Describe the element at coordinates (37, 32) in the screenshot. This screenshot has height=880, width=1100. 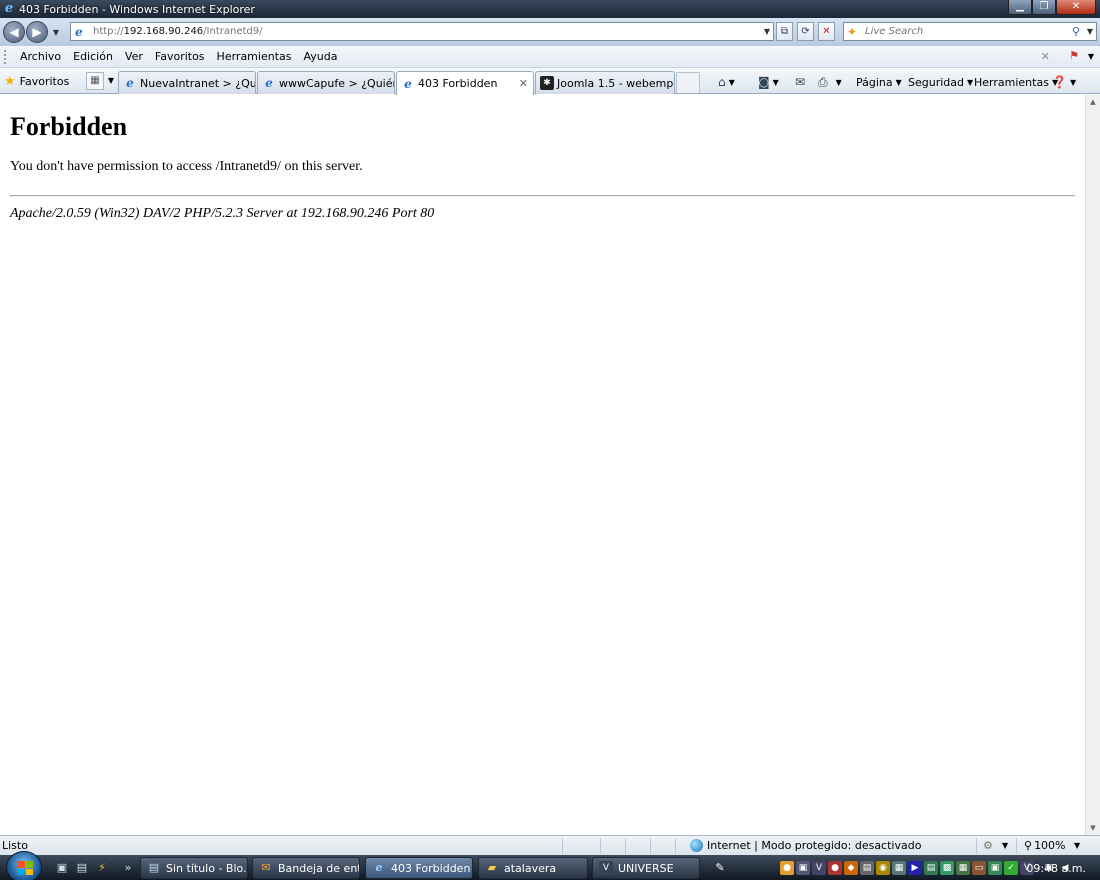
I see `forward-button: ▶` at that location.